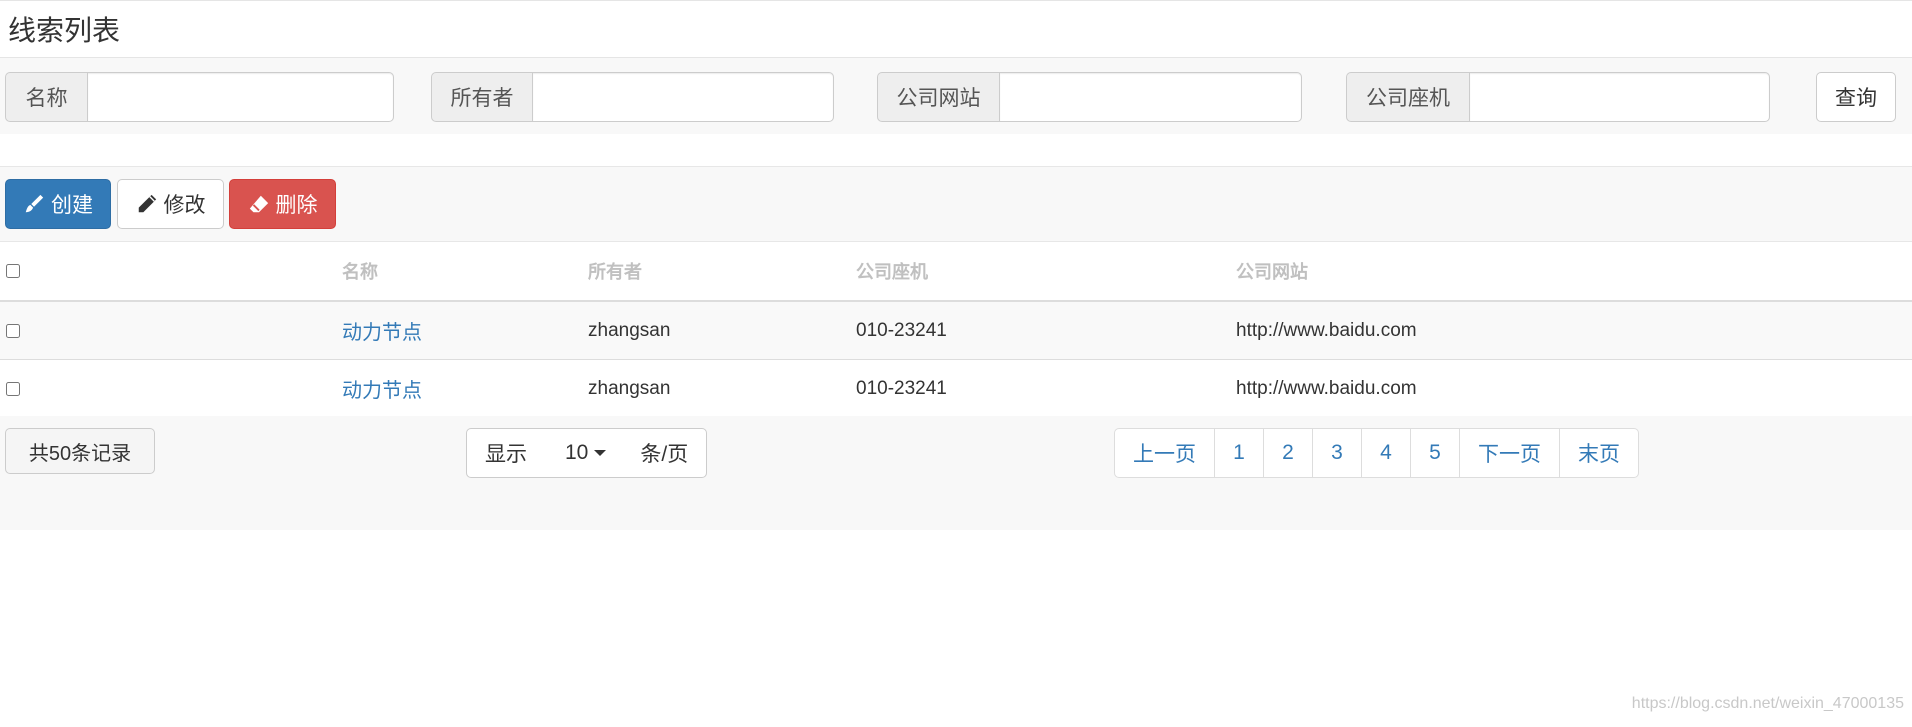  I want to click on table-header-row: 名称 所有者 公司座机 公司网站, so click(956, 272).